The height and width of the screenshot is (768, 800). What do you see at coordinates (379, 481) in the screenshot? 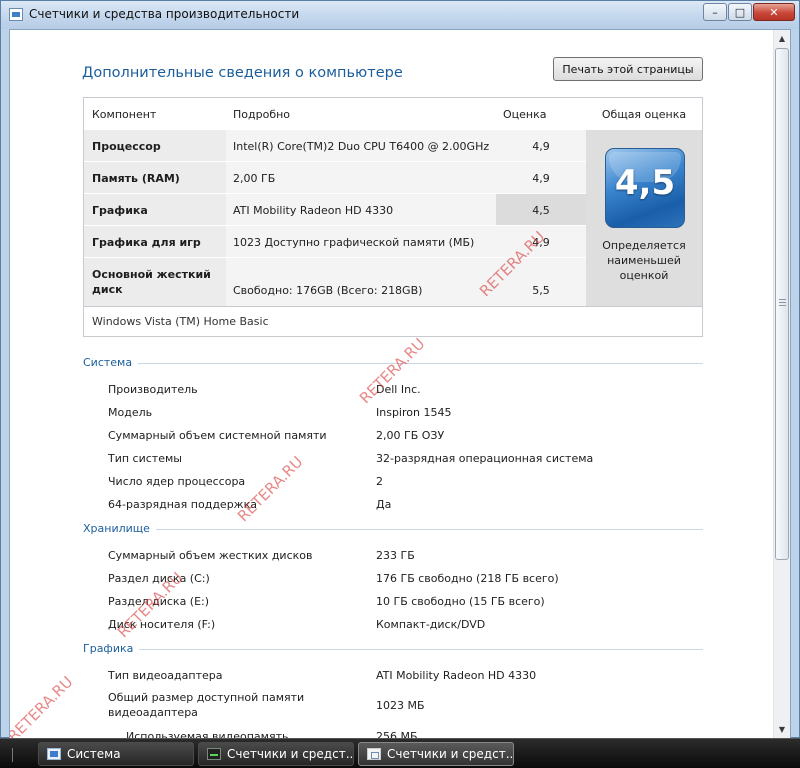
I see `info-value: 2` at bounding box center [379, 481].